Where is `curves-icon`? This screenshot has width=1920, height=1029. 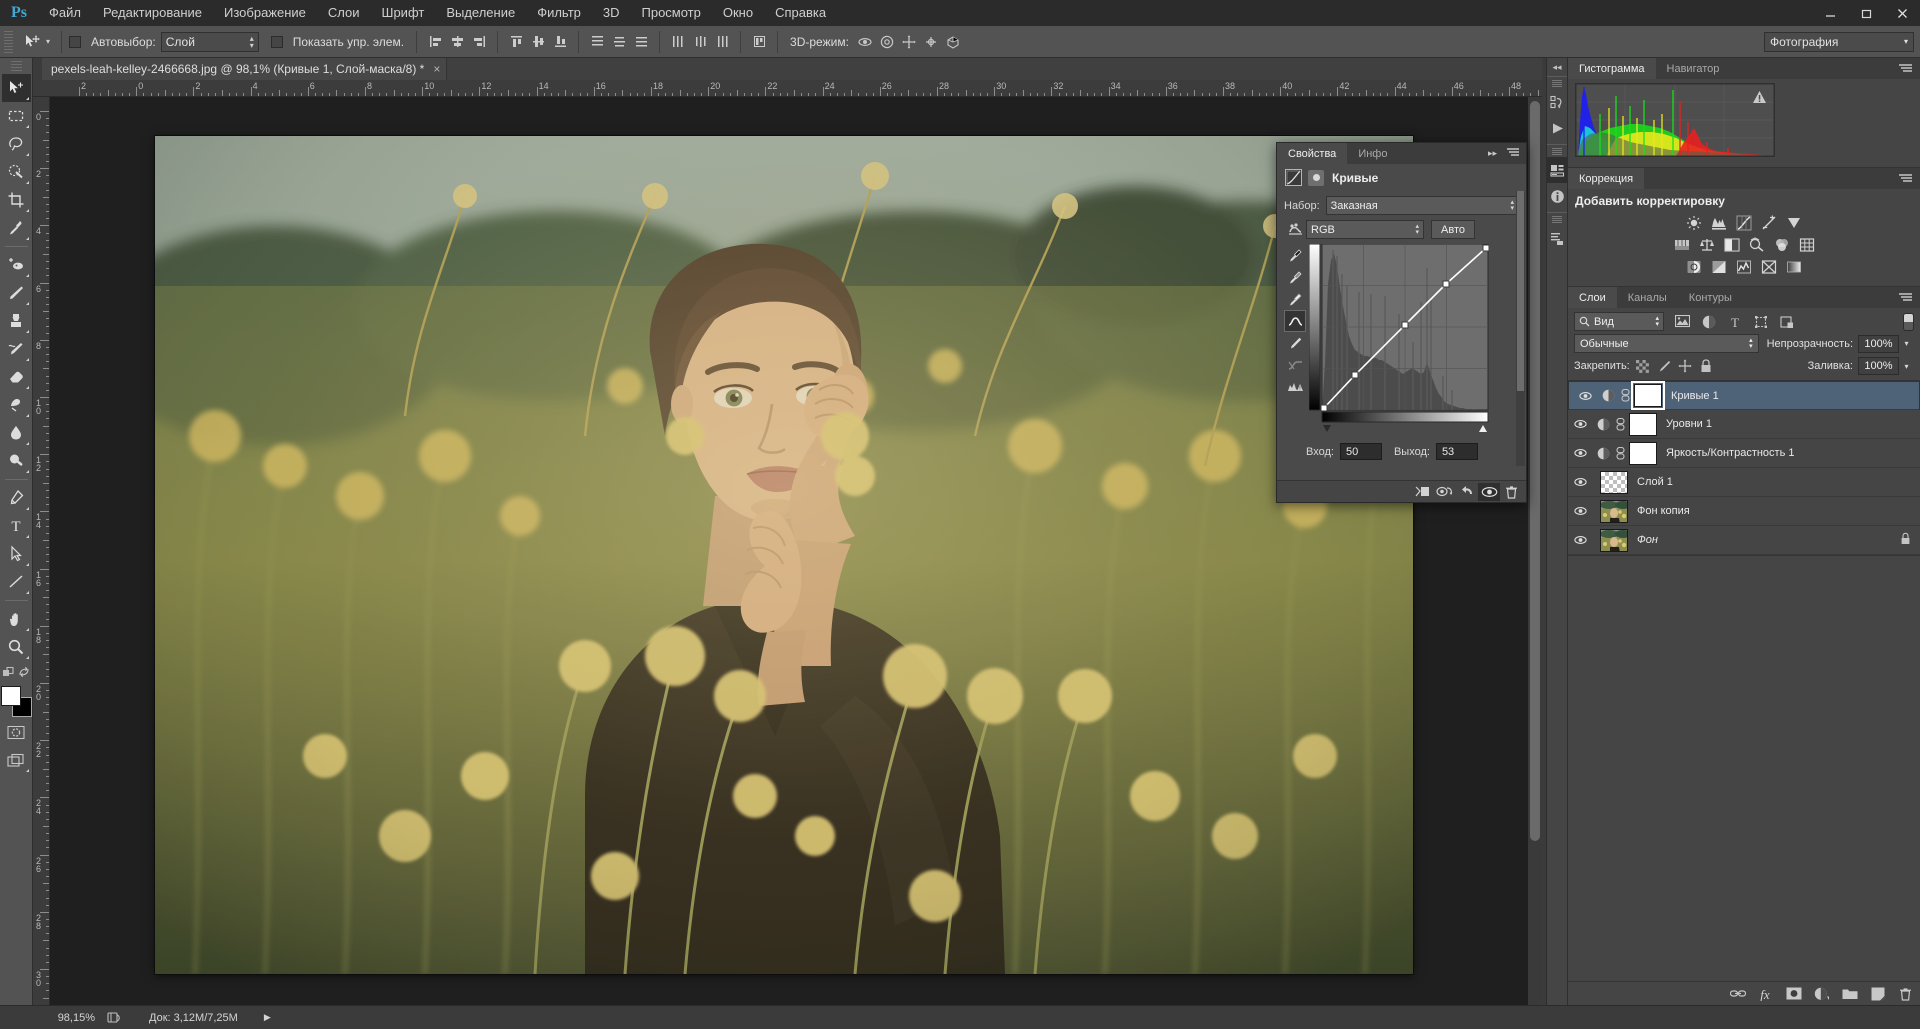 curves-icon is located at coordinates (1744, 222).